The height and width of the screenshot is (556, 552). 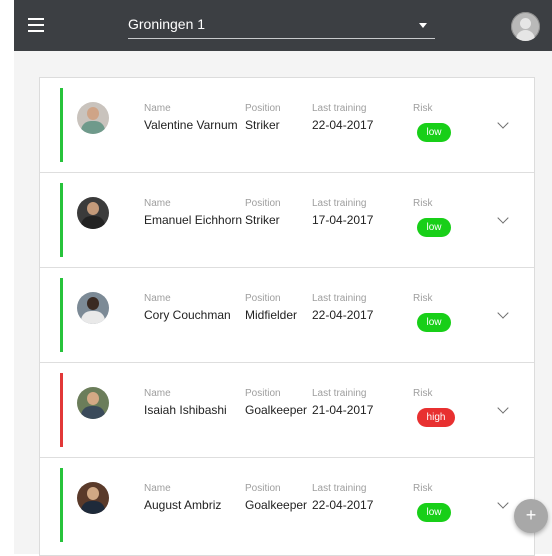 I want to click on risk-badge: high, so click(x=436, y=417).